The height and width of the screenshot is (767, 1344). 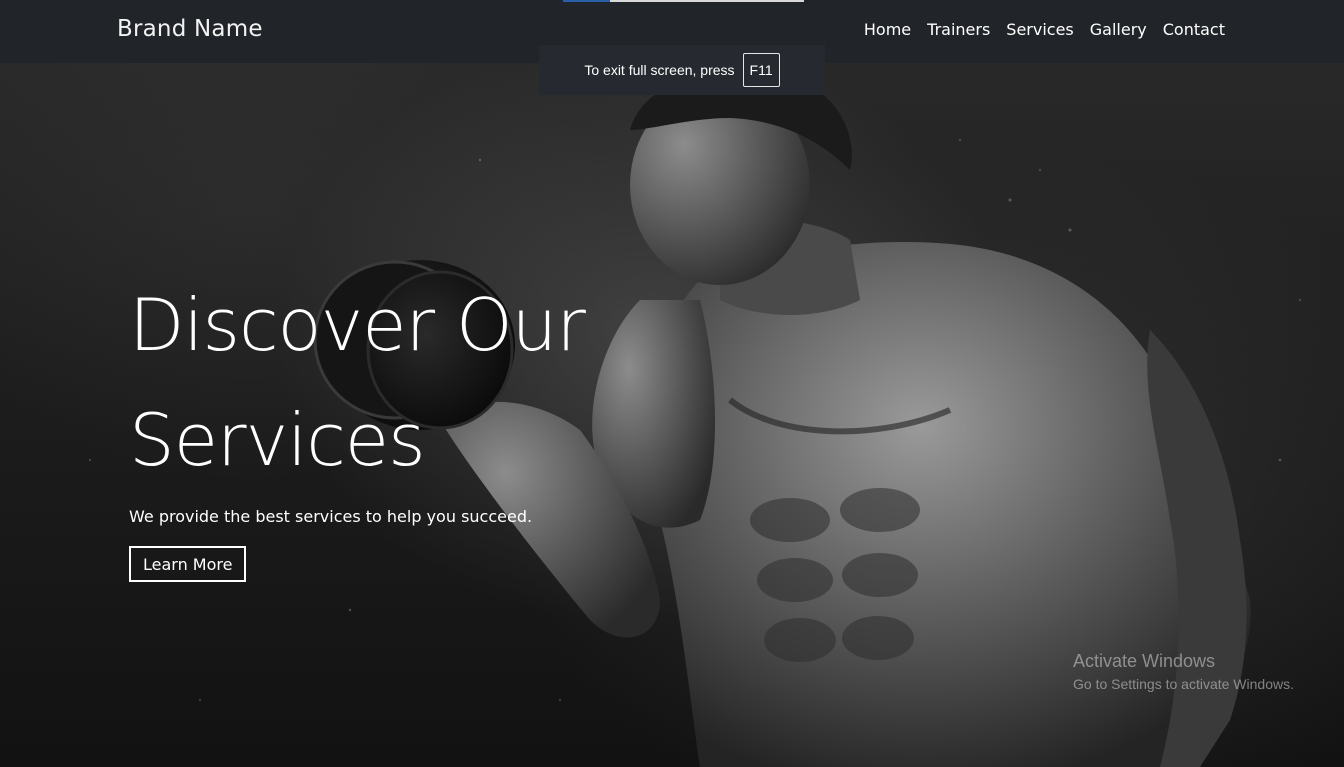 I want to click on watermark-title: Activate Windows, so click(x=1144, y=661).